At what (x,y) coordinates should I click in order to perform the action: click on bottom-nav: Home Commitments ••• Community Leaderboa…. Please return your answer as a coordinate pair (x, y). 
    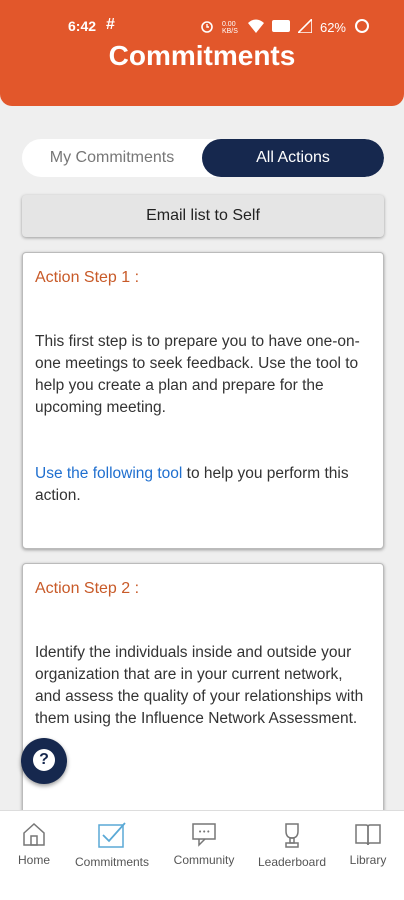
    Looking at the image, I should click on (202, 855).